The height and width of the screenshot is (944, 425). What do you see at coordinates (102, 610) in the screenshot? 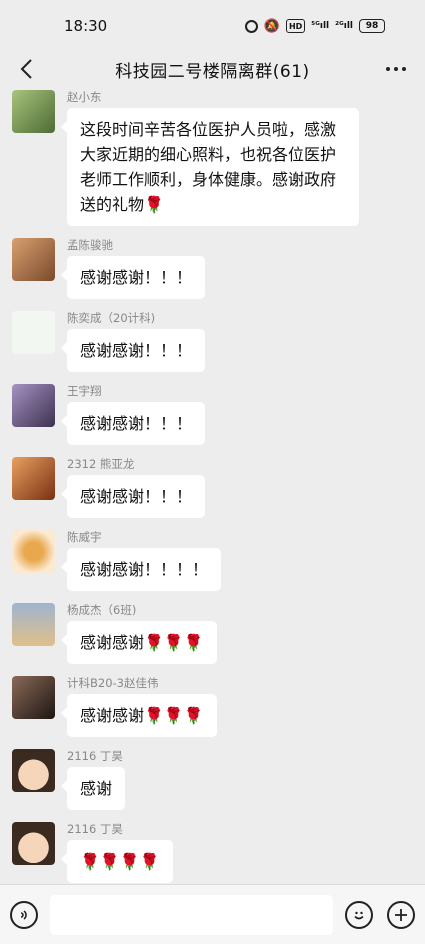
I see `sender-name: 杨成杰（6班)` at bounding box center [102, 610].